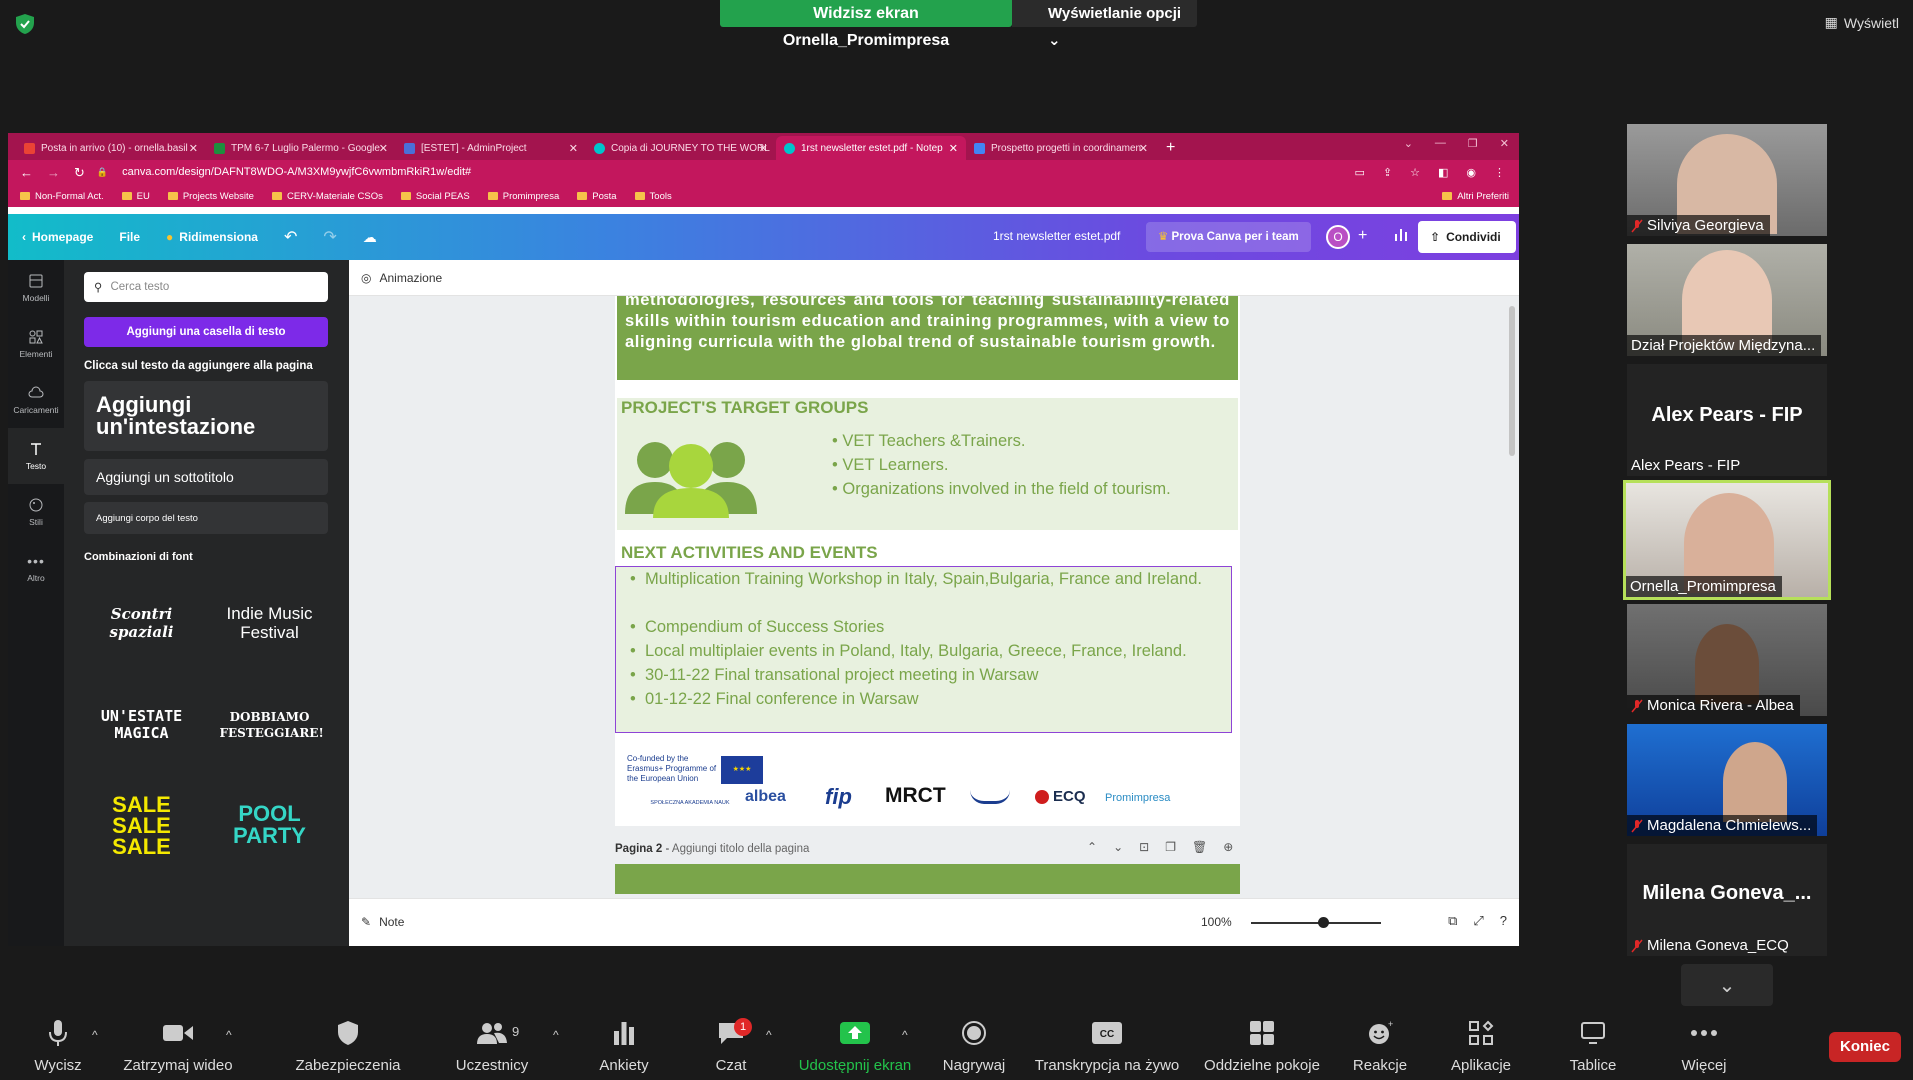  Describe the element at coordinates (1228, 237) in the screenshot. I see `try-teams-button: ♛ Prova Canva per i team` at that location.